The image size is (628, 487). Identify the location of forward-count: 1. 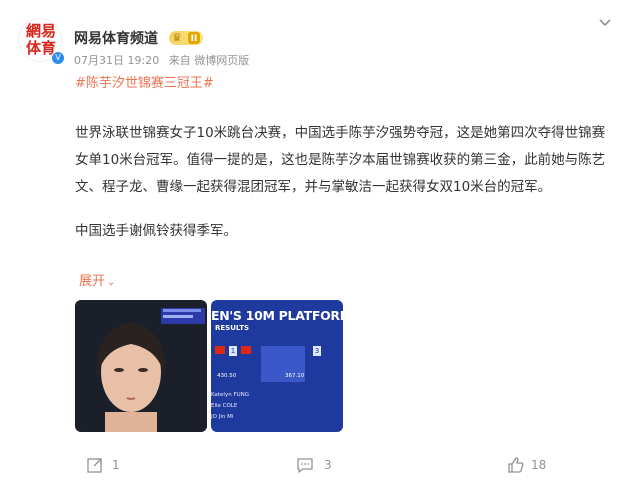
(116, 465).